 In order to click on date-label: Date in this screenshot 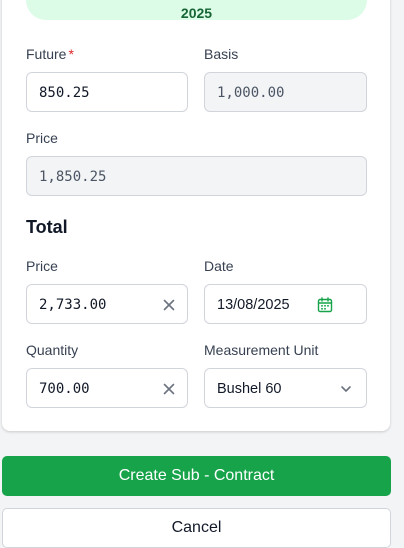, I will do `click(219, 266)`.